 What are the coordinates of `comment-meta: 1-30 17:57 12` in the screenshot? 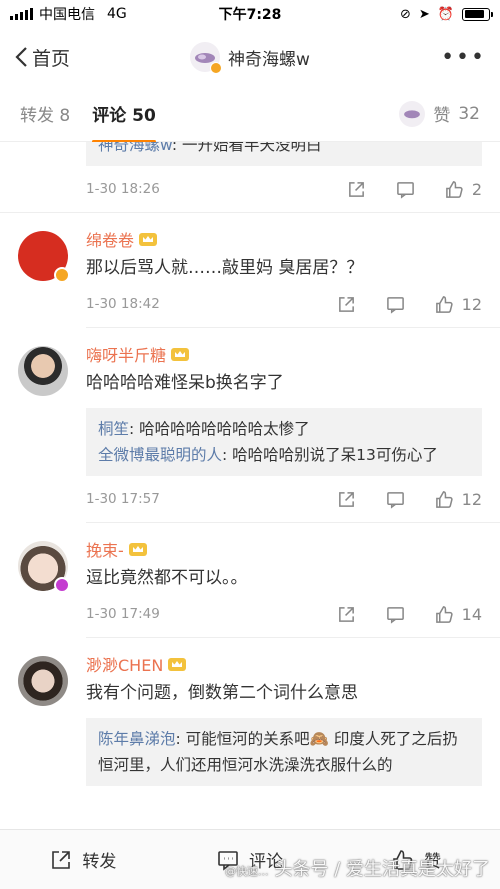 It's located at (284, 499).